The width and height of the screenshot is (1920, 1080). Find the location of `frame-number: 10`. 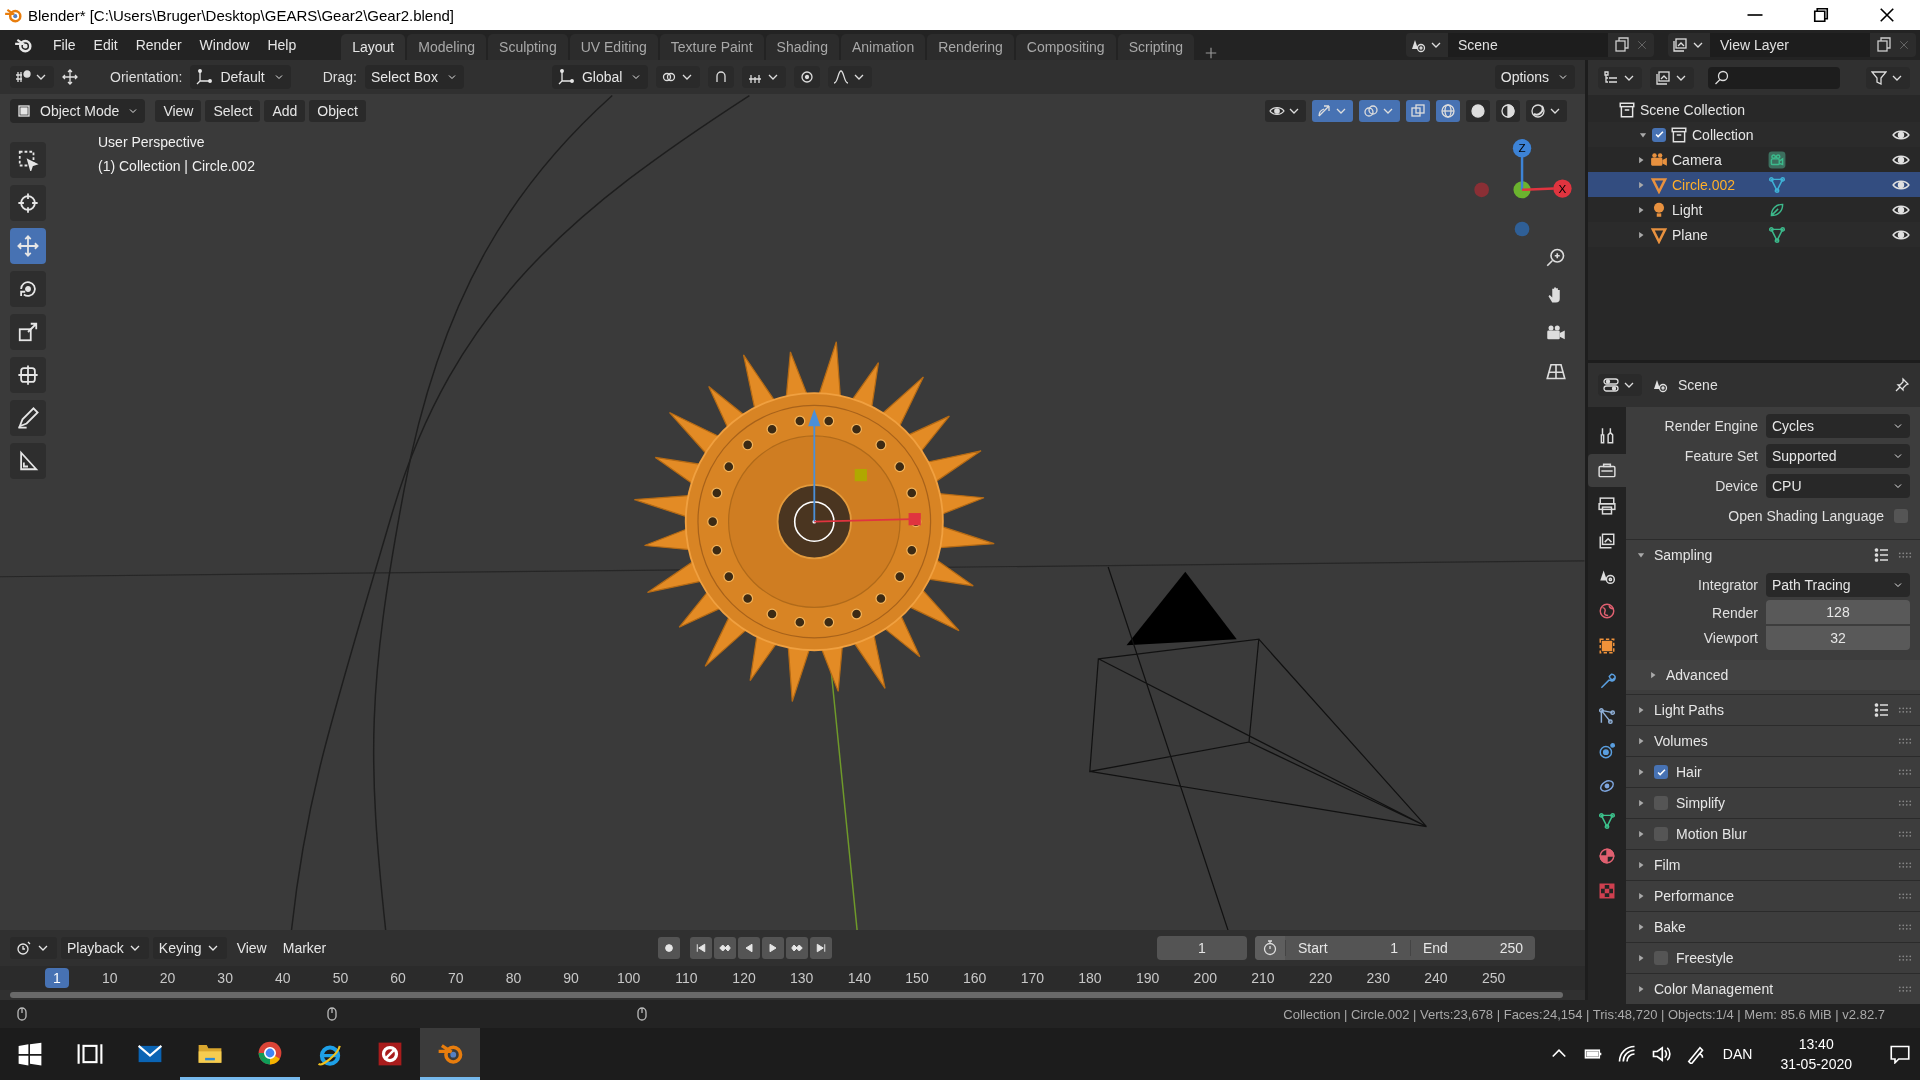

frame-number: 10 is located at coordinates (110, 978).